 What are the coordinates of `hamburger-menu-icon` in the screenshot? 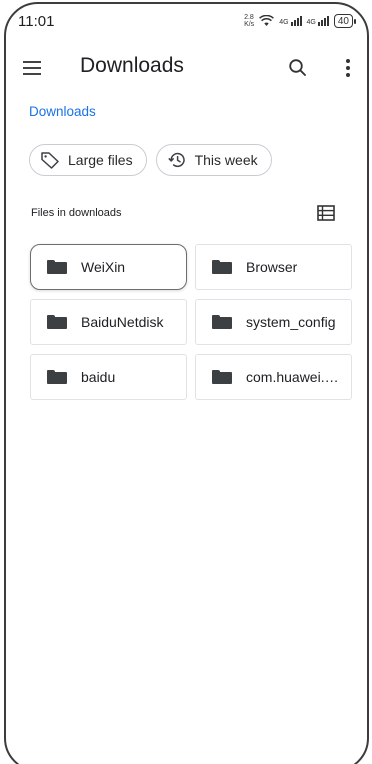 It's located at (32, 68).